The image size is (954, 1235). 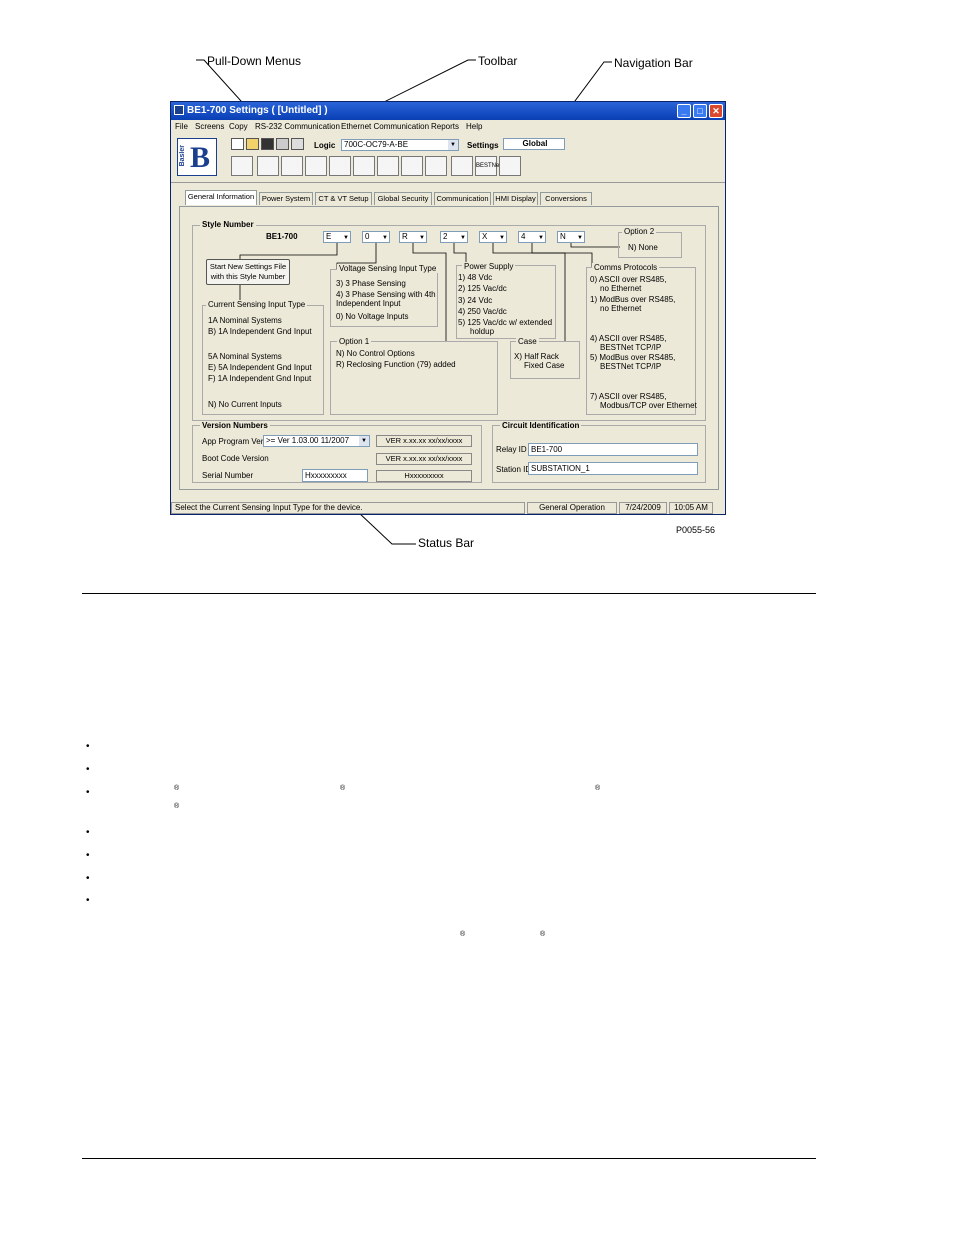 What do you see at coordinates (308, 440) in the screenshot?
I see `app-program-value: >= Ver 1.03.00 11/2007` at bounding box center [308, 440].